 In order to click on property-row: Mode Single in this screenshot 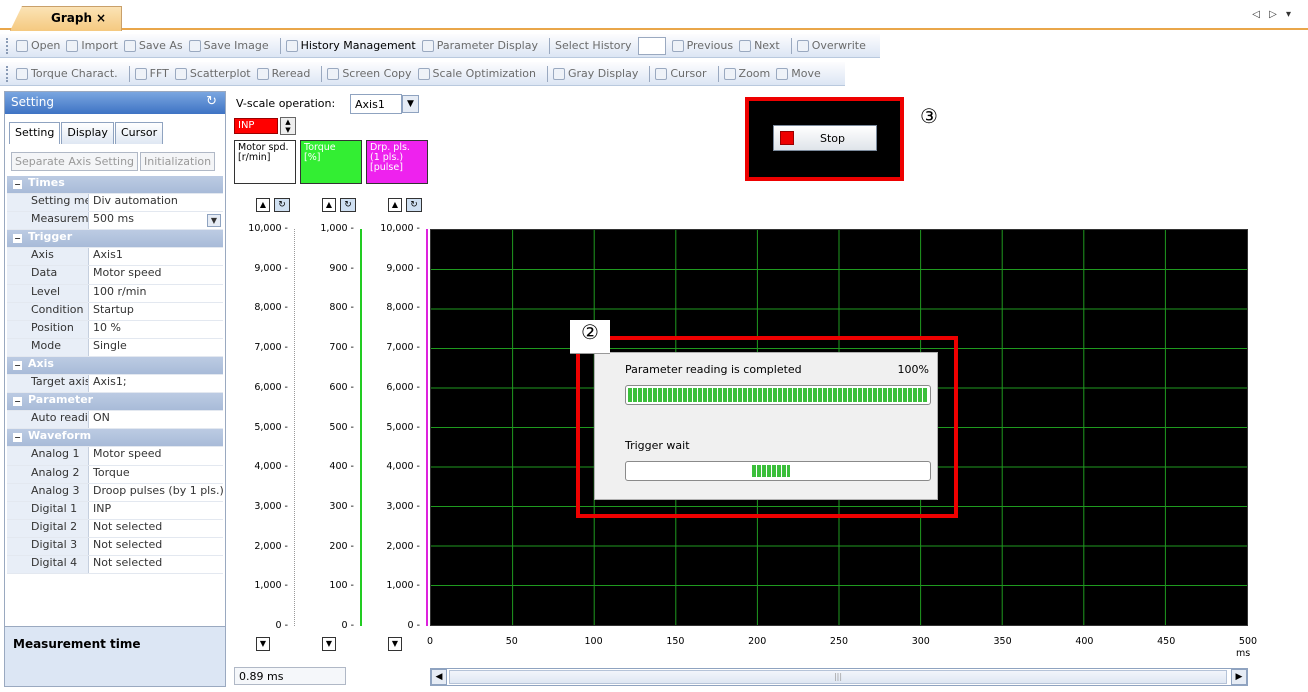, I will do `click(115, 347)`.